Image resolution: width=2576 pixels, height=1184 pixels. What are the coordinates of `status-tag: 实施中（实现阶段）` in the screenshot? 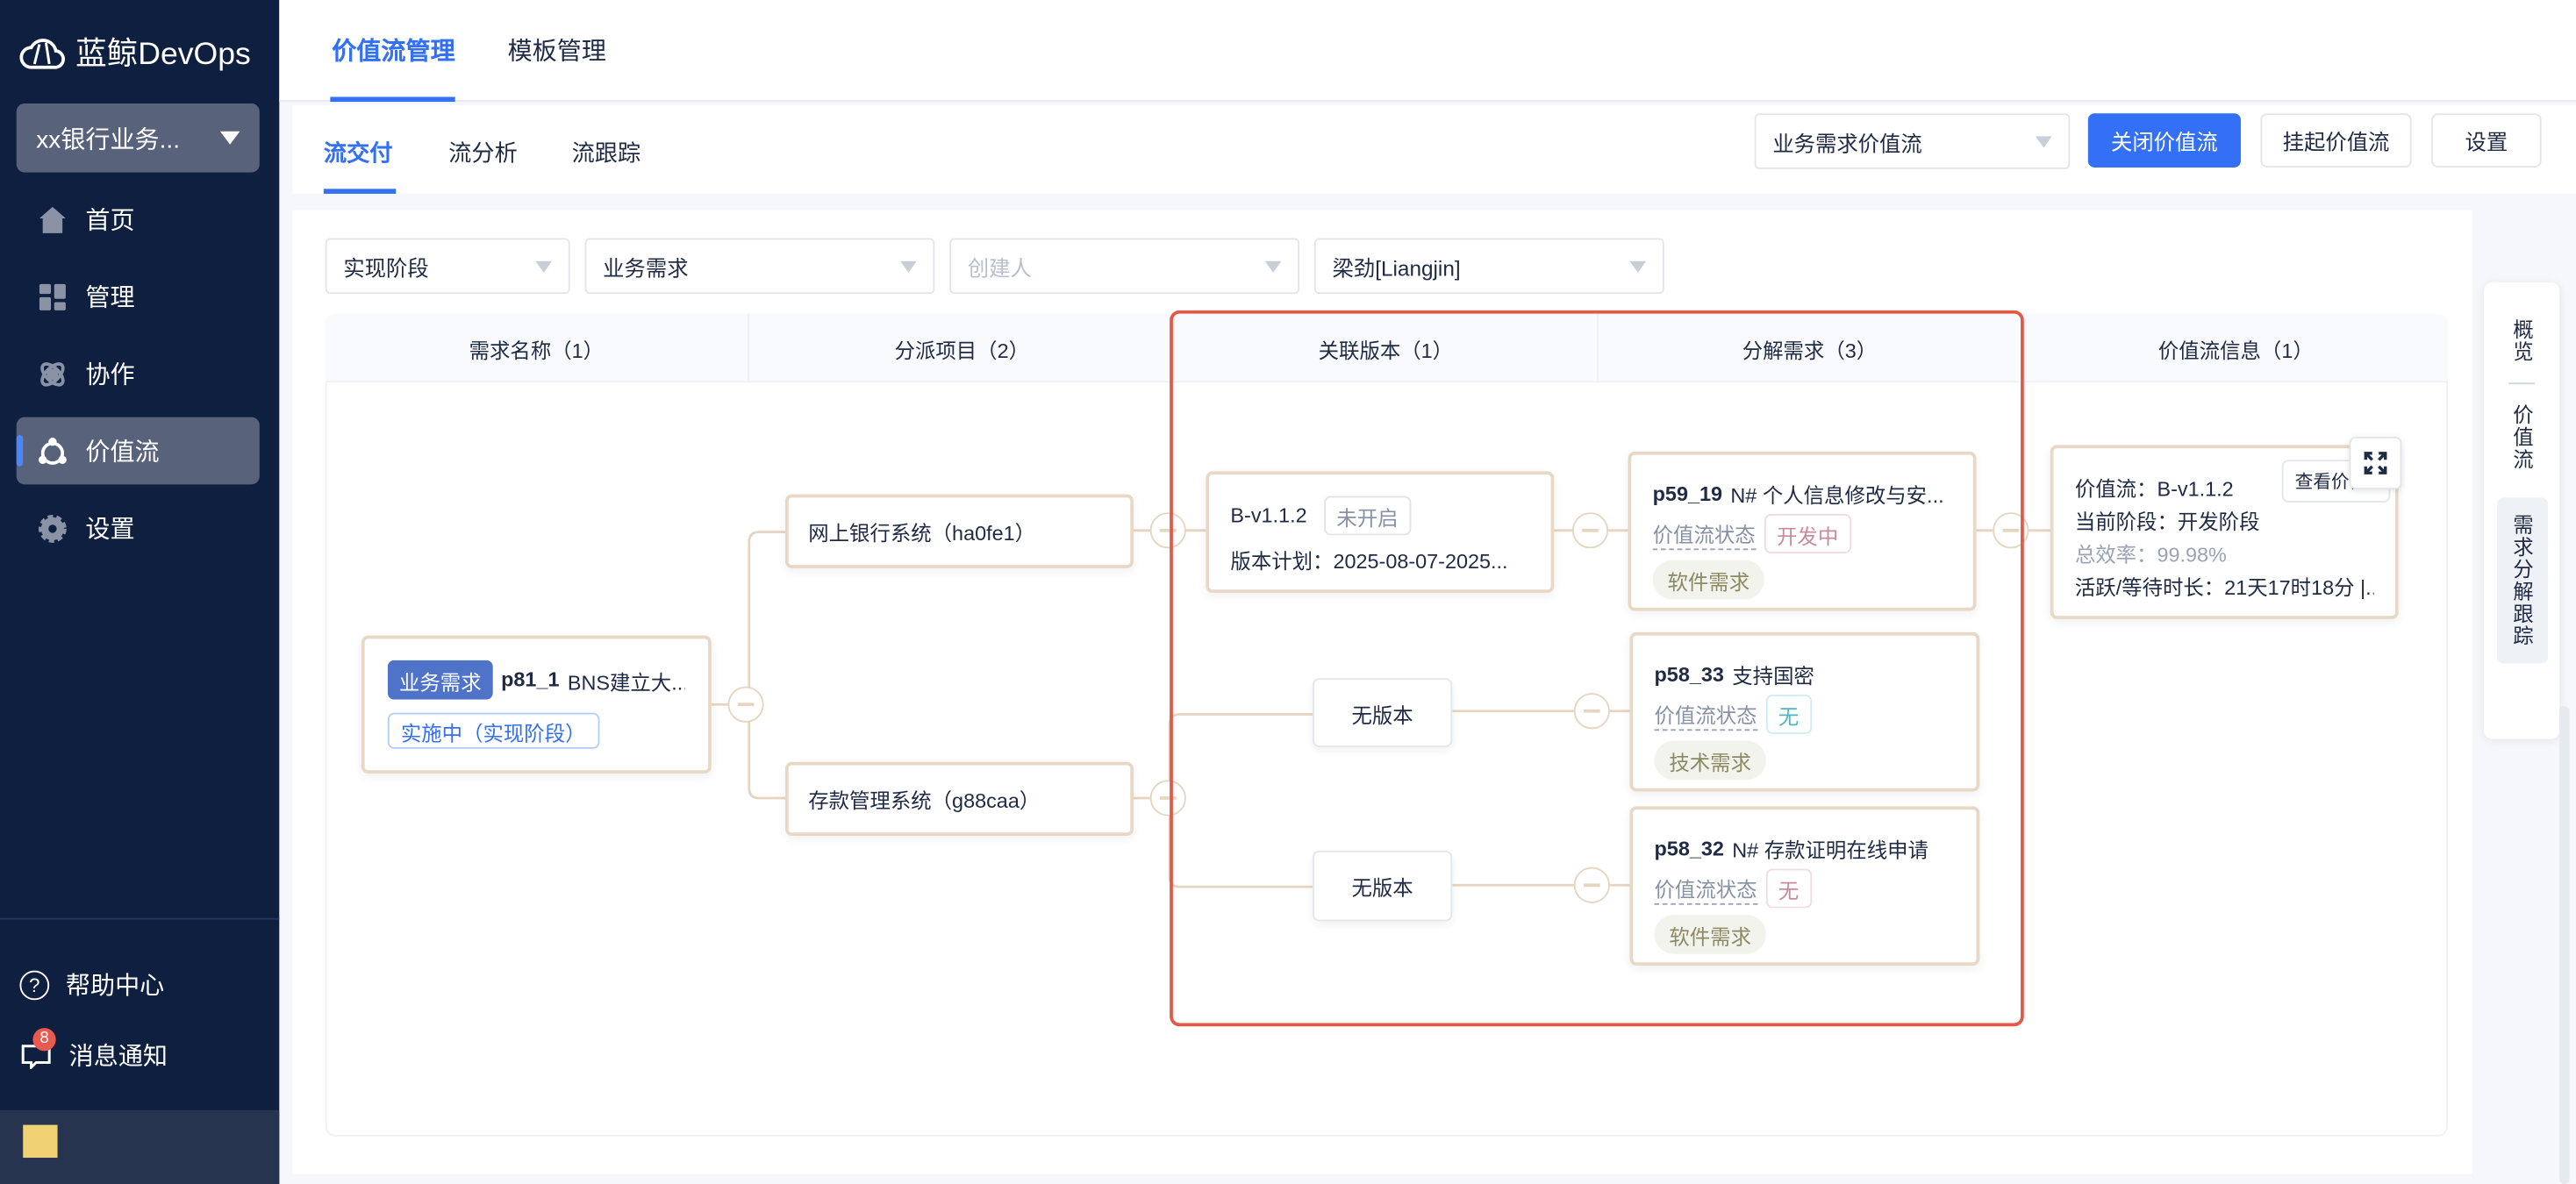 It's located at (493, 730).